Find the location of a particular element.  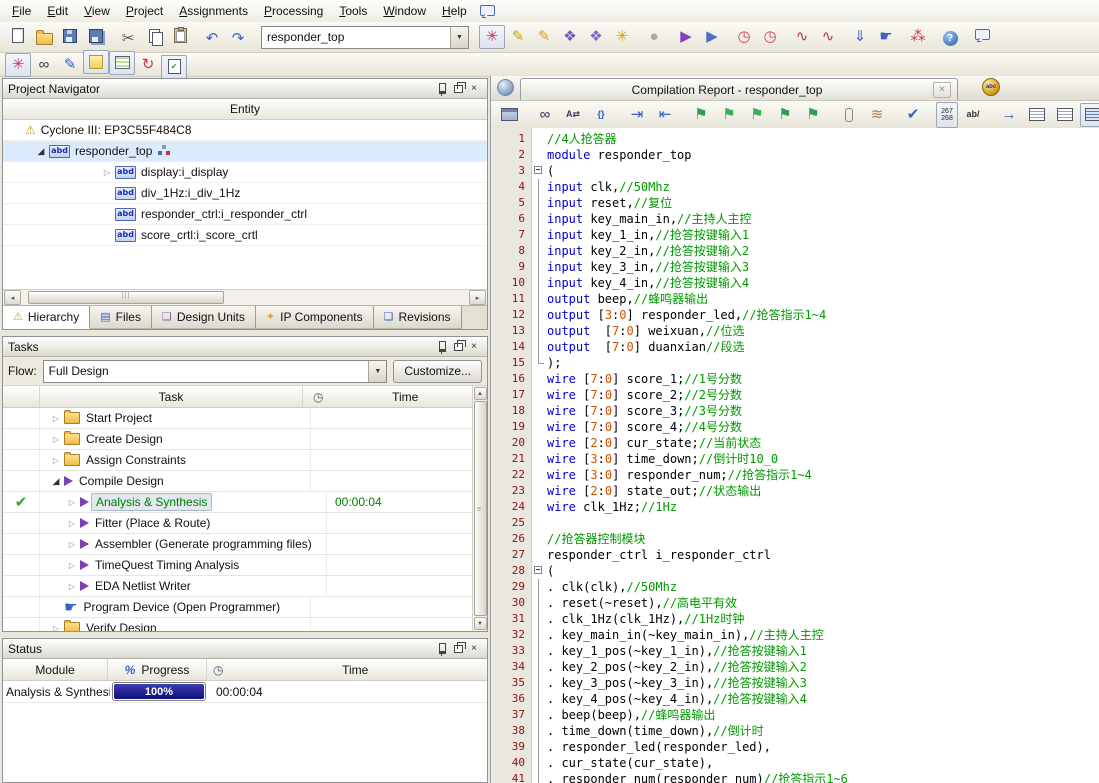

line-number: 5 is located at coordinates (511, 203).